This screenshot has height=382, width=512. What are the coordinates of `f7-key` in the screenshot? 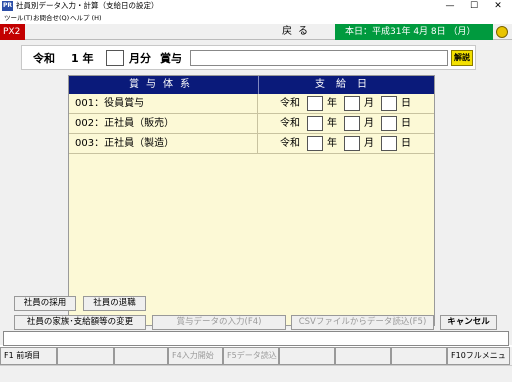 It's located at (363, 356).